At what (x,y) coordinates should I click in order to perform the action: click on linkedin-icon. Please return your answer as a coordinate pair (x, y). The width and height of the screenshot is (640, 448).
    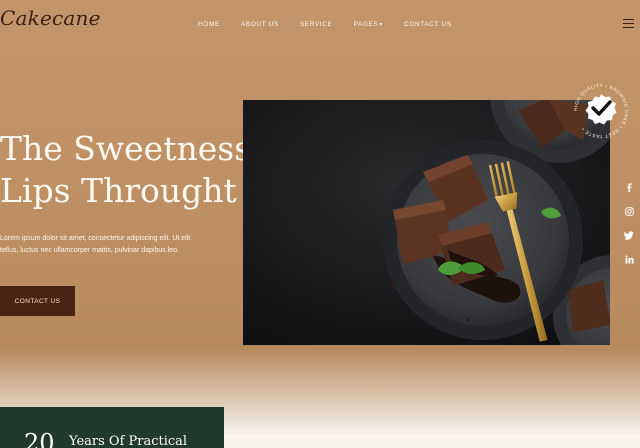
    Looking at the image, I should click on (629, 259).